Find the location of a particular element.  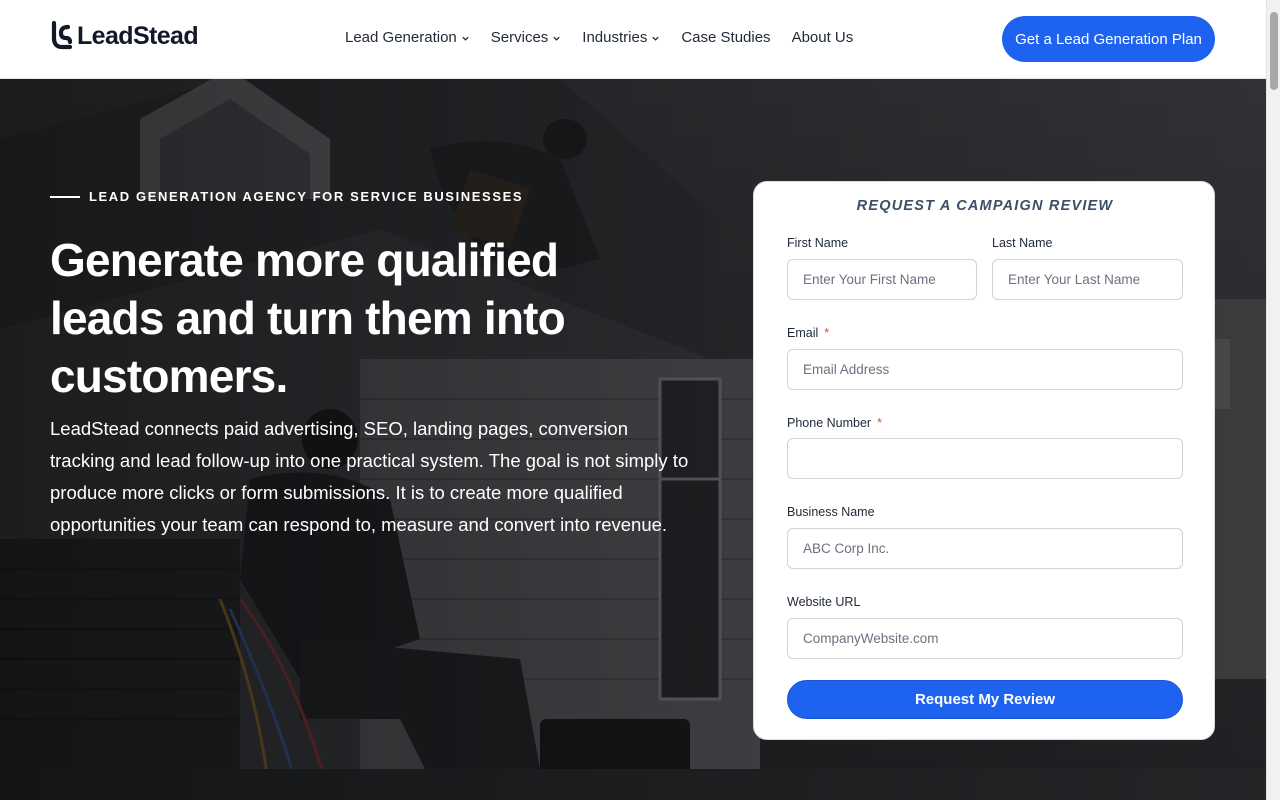

first-name-field is located at coordinates (882, 279).